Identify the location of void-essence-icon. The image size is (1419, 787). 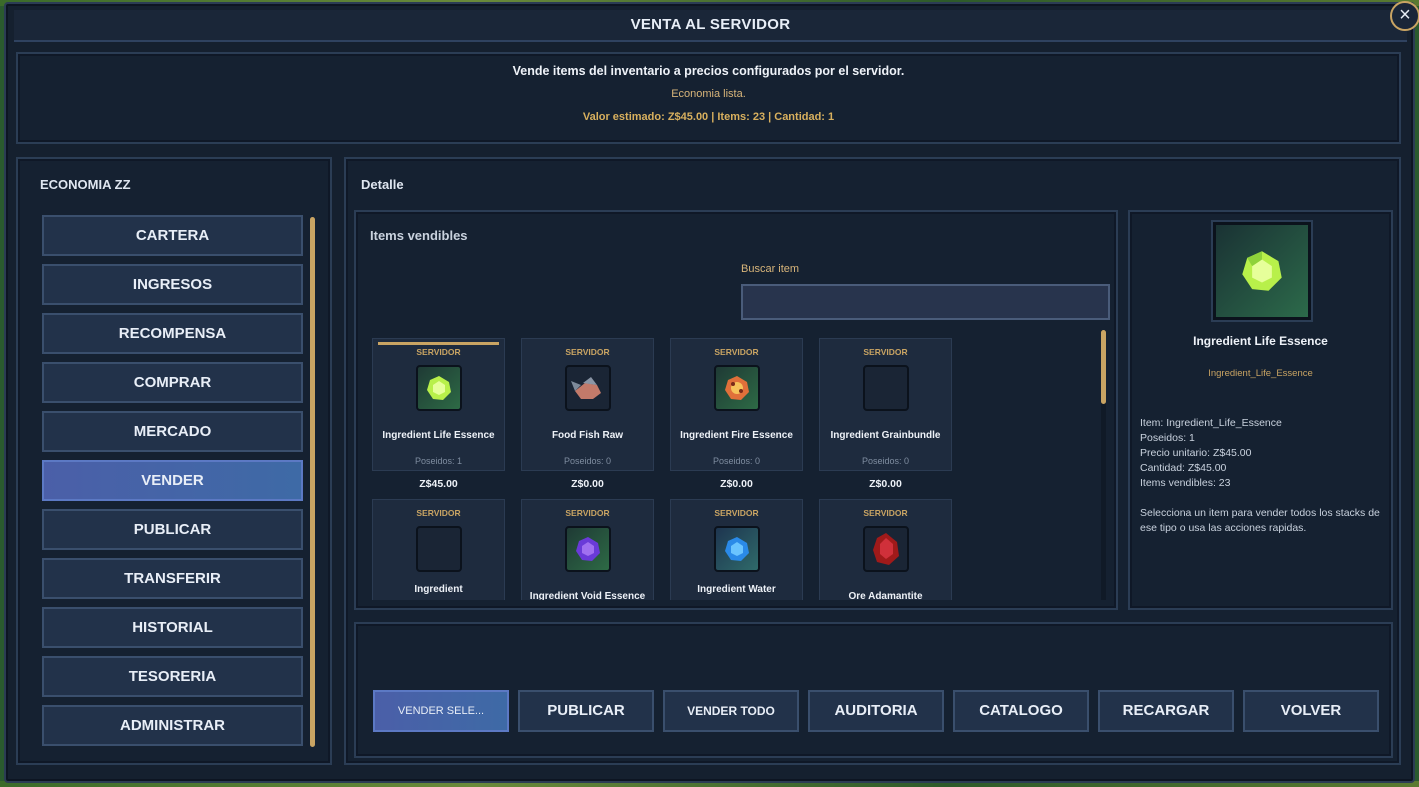
(588, 549).